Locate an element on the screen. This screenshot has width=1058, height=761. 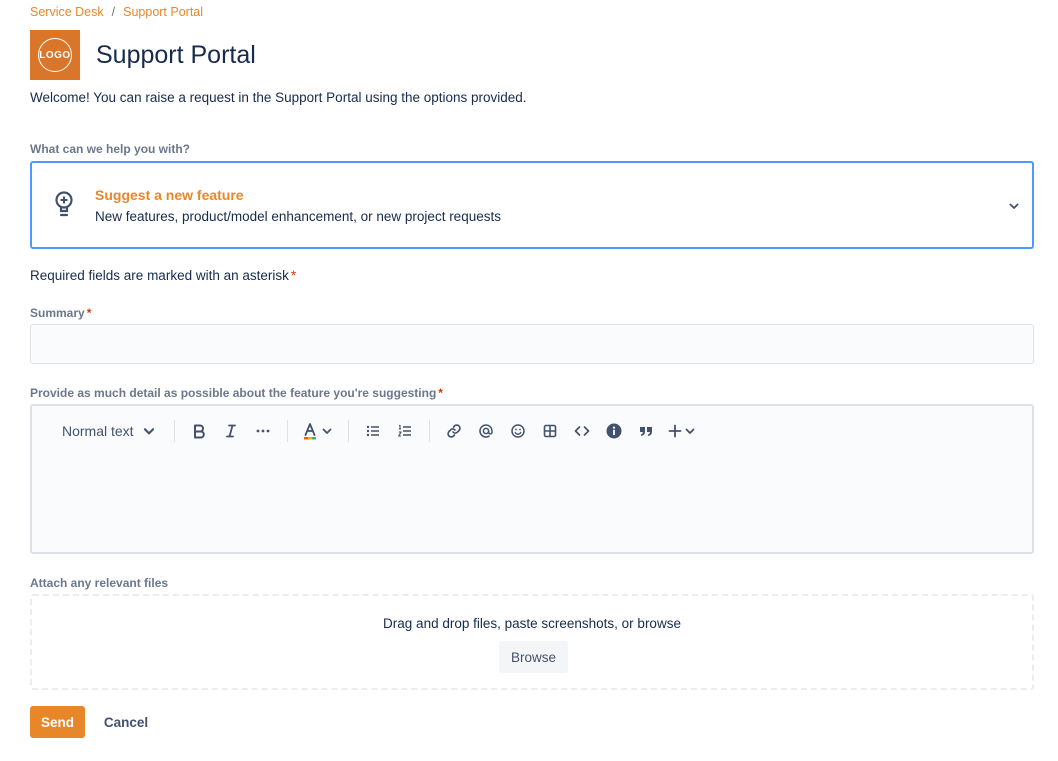
insert-plus-icon is located at coordinates (674, 431).